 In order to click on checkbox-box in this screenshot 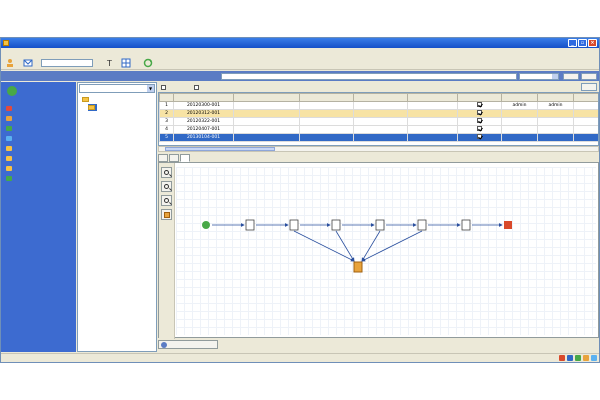, I will do `click(196, 87)`.